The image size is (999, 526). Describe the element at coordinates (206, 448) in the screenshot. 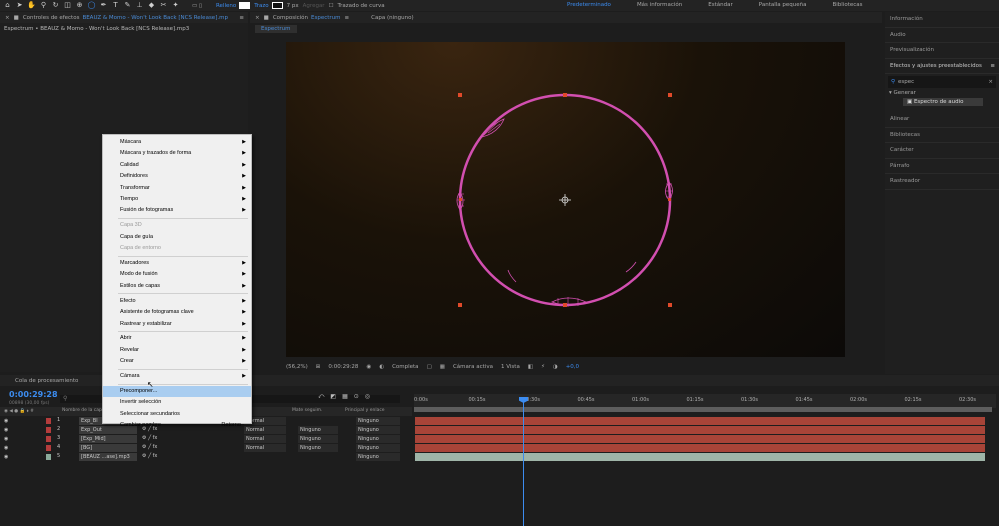

I see `layer-row: ◉ 4 [BG] ⚙ ╱ fx Normal Ninguno Ninguno` at that location.